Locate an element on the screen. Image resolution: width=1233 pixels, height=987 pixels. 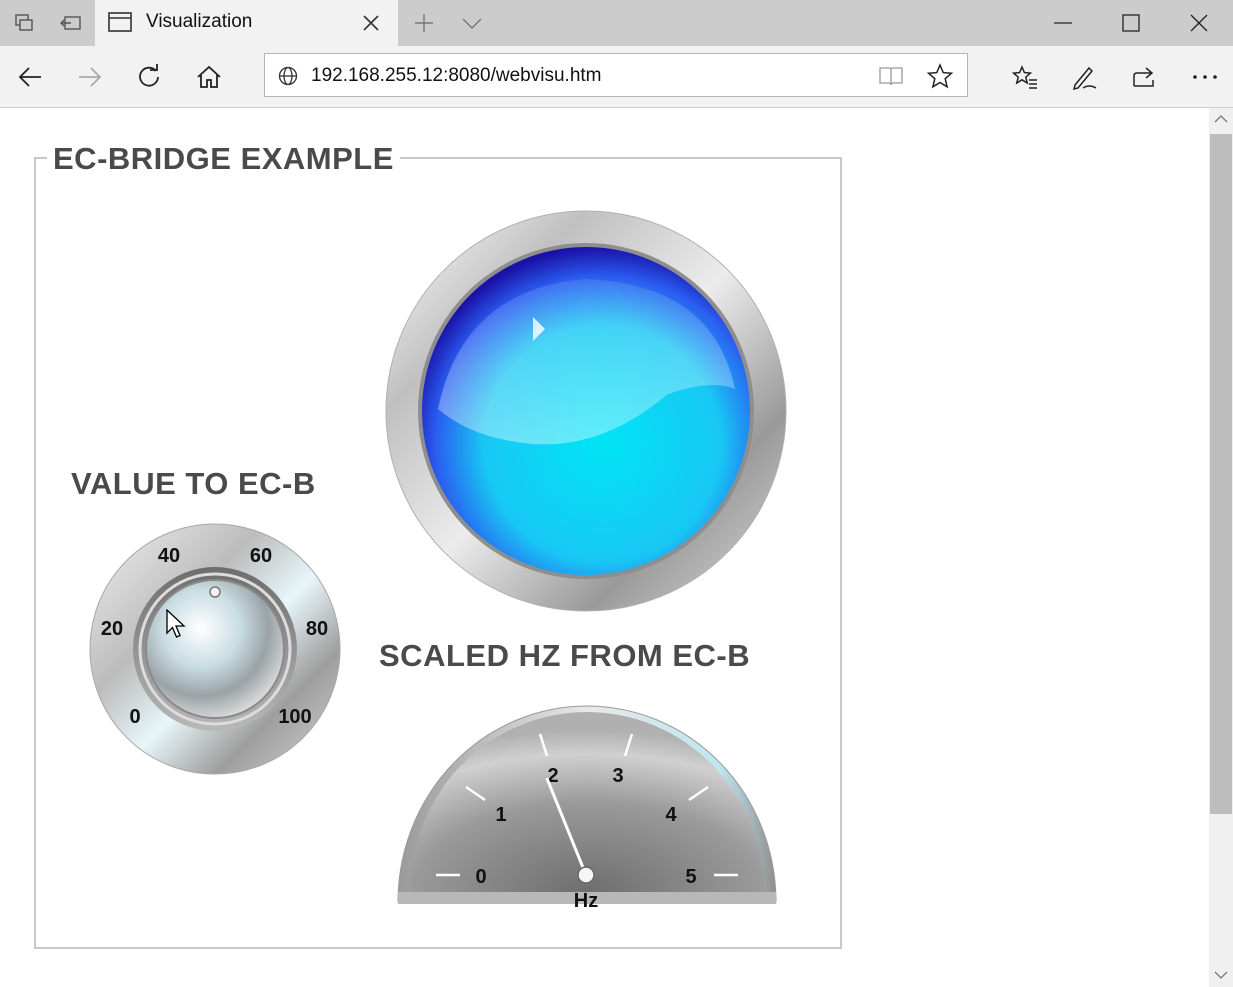
back-arrow-icon is located at coordinates (30, 77).